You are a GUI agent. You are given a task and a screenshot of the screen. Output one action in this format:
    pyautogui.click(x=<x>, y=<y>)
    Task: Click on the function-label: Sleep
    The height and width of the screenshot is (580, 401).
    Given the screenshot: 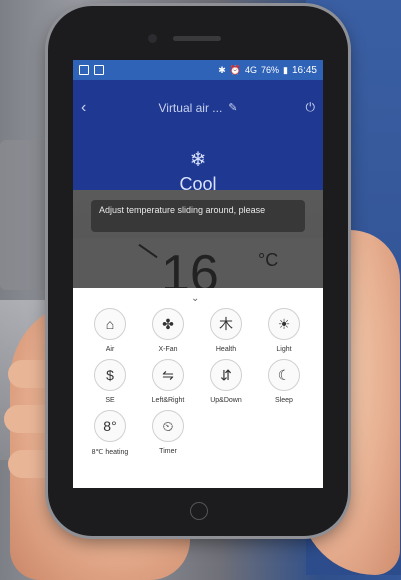 What is the action you would take?
    pyautogui.click(x=284, y=400)
    